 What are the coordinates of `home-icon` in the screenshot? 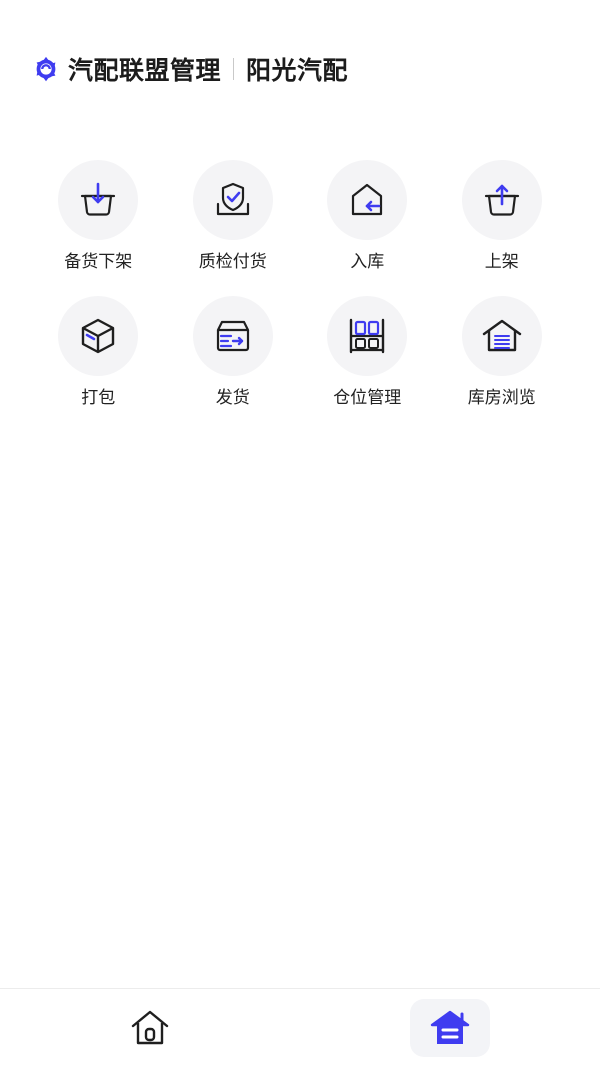 It's located at (150, 1027).